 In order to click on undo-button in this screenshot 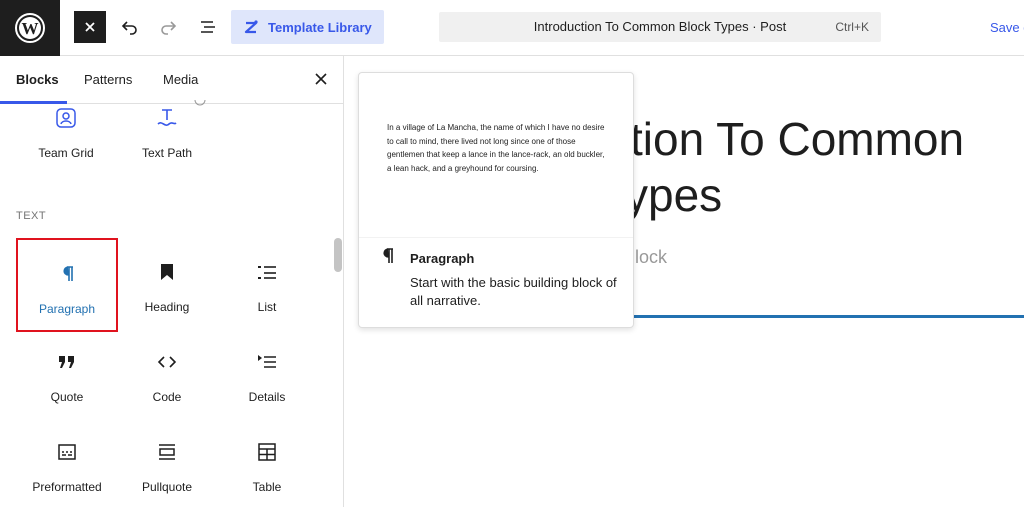, I will do `click(130, 27)`.